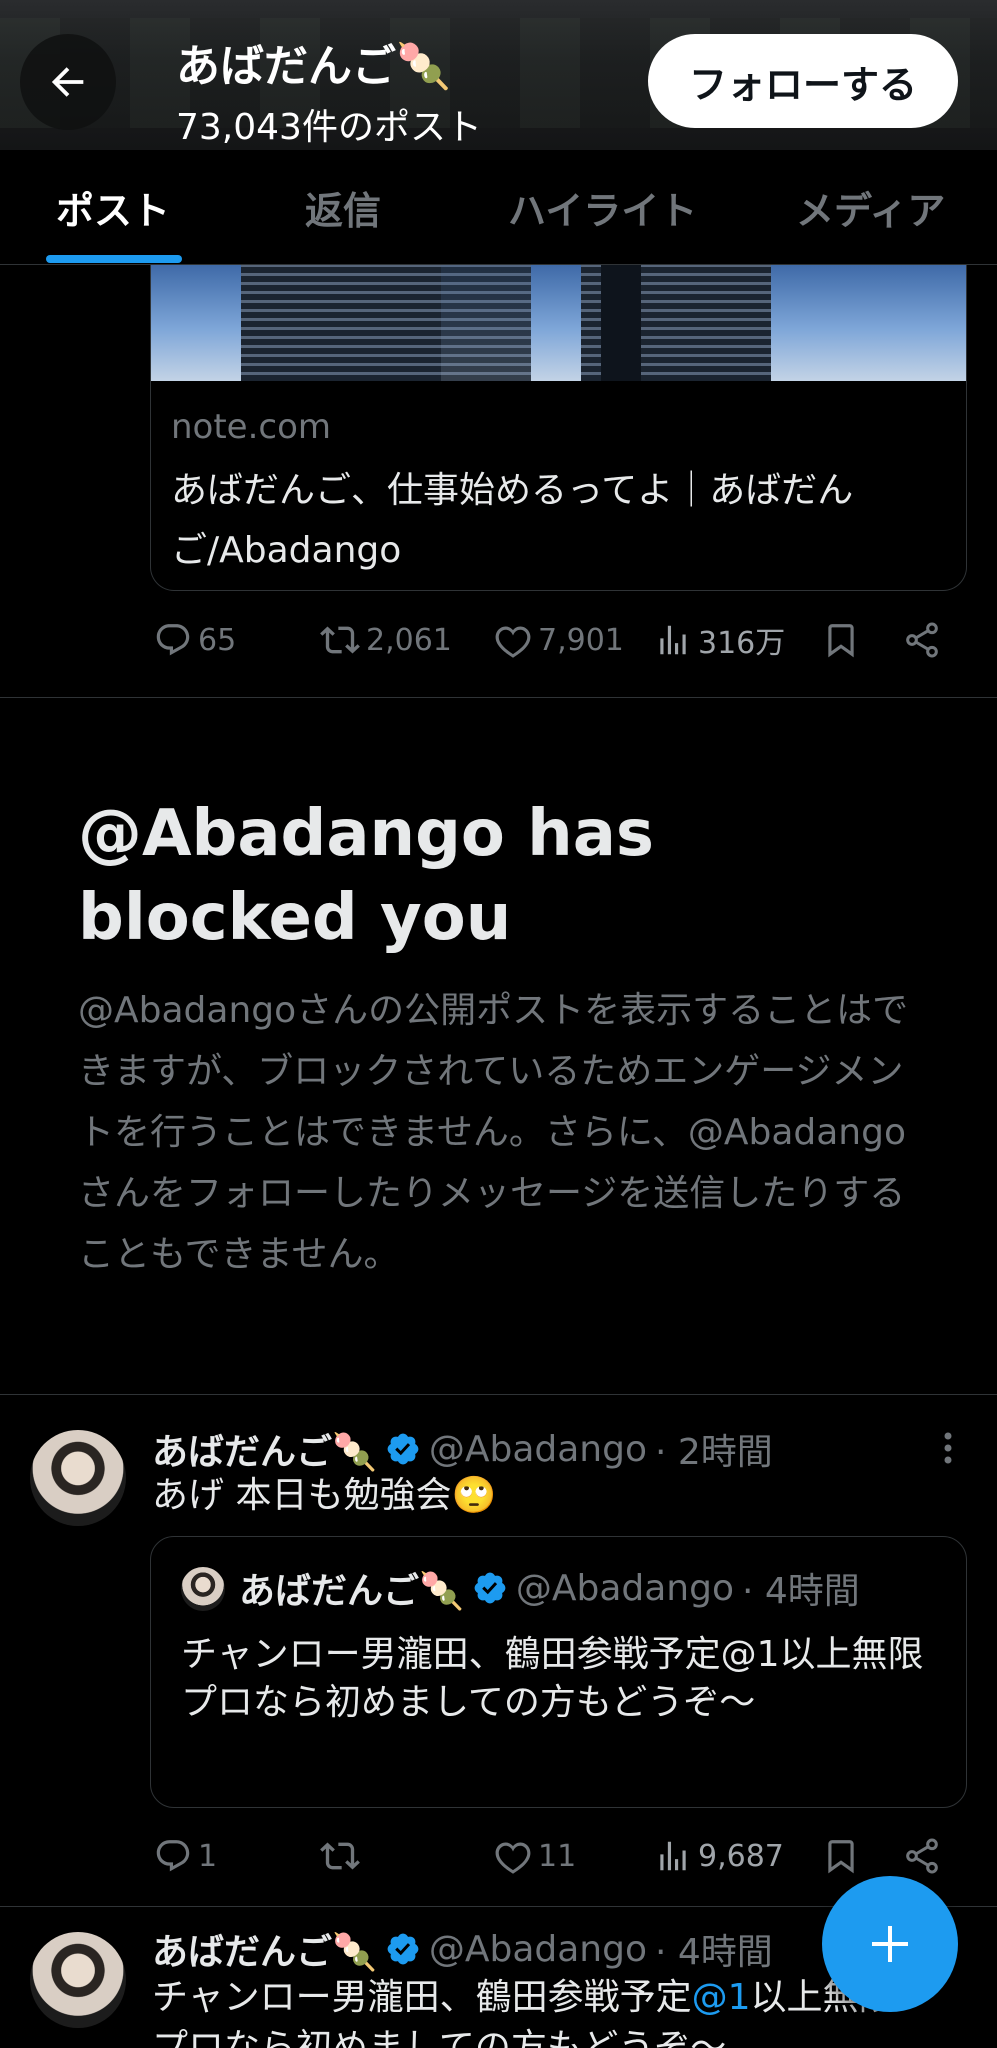  I want to click on more-options-button, so click(948, 1448).